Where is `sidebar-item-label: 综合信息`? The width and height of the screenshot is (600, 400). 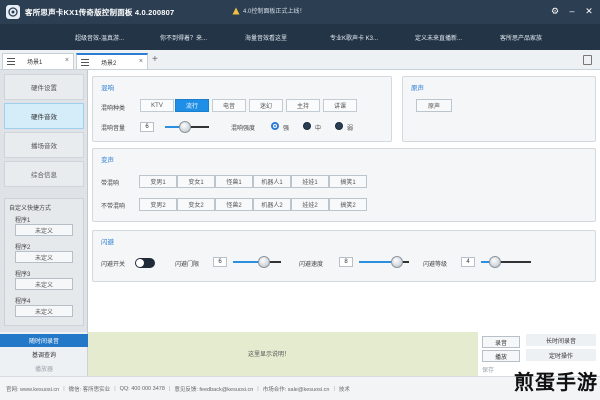
sidebar-item-label: 综合信息 is located at coordinates (44, 175).